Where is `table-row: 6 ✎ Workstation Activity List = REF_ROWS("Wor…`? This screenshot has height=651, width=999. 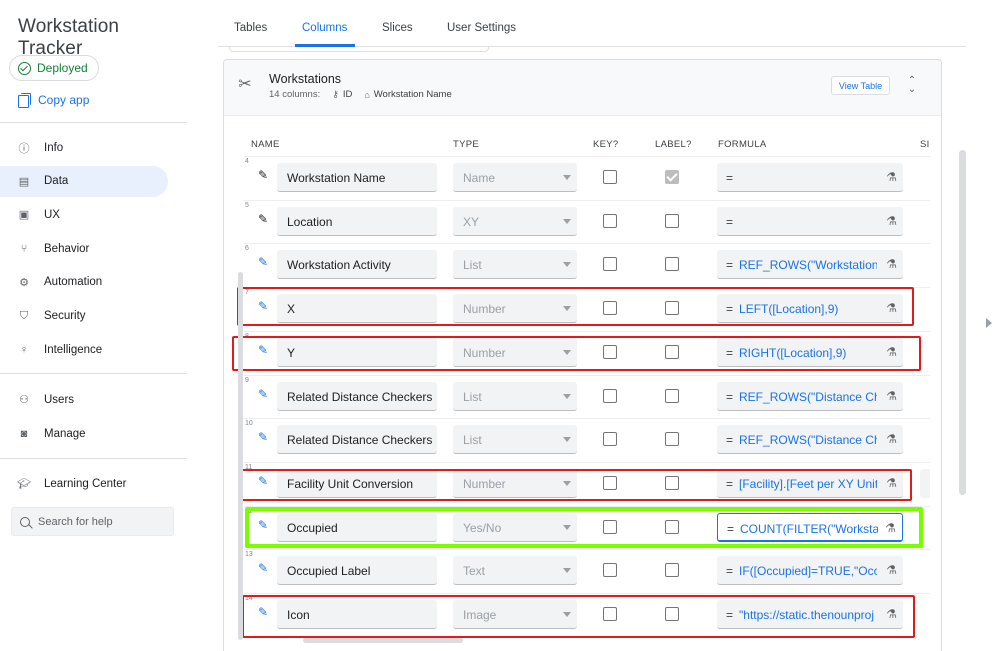
table-row: 6 ✎ Workstation Activity List = REF_ROWS("Wor… is located at coordinates (587, 265).